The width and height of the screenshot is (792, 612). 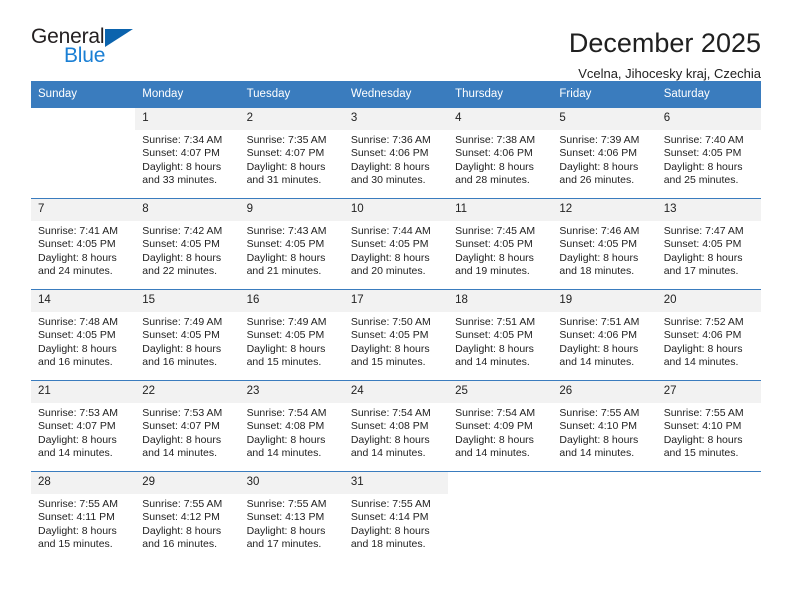 I want to click on daylight-text-line2: and 15 minutes., so click(x=284, y=362).